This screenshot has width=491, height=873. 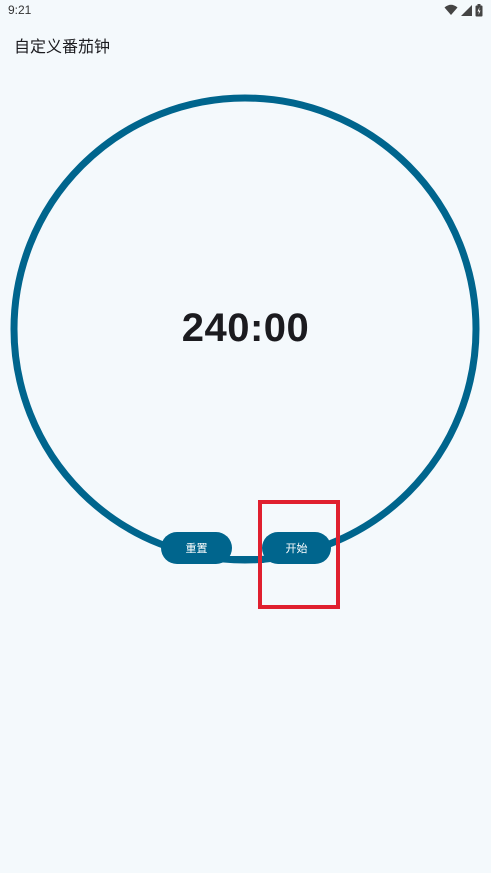 What do you see at coordinates (299, 554) in the screenshot?
I see `highlight-annotation-box` at bounding box center [299, 554].